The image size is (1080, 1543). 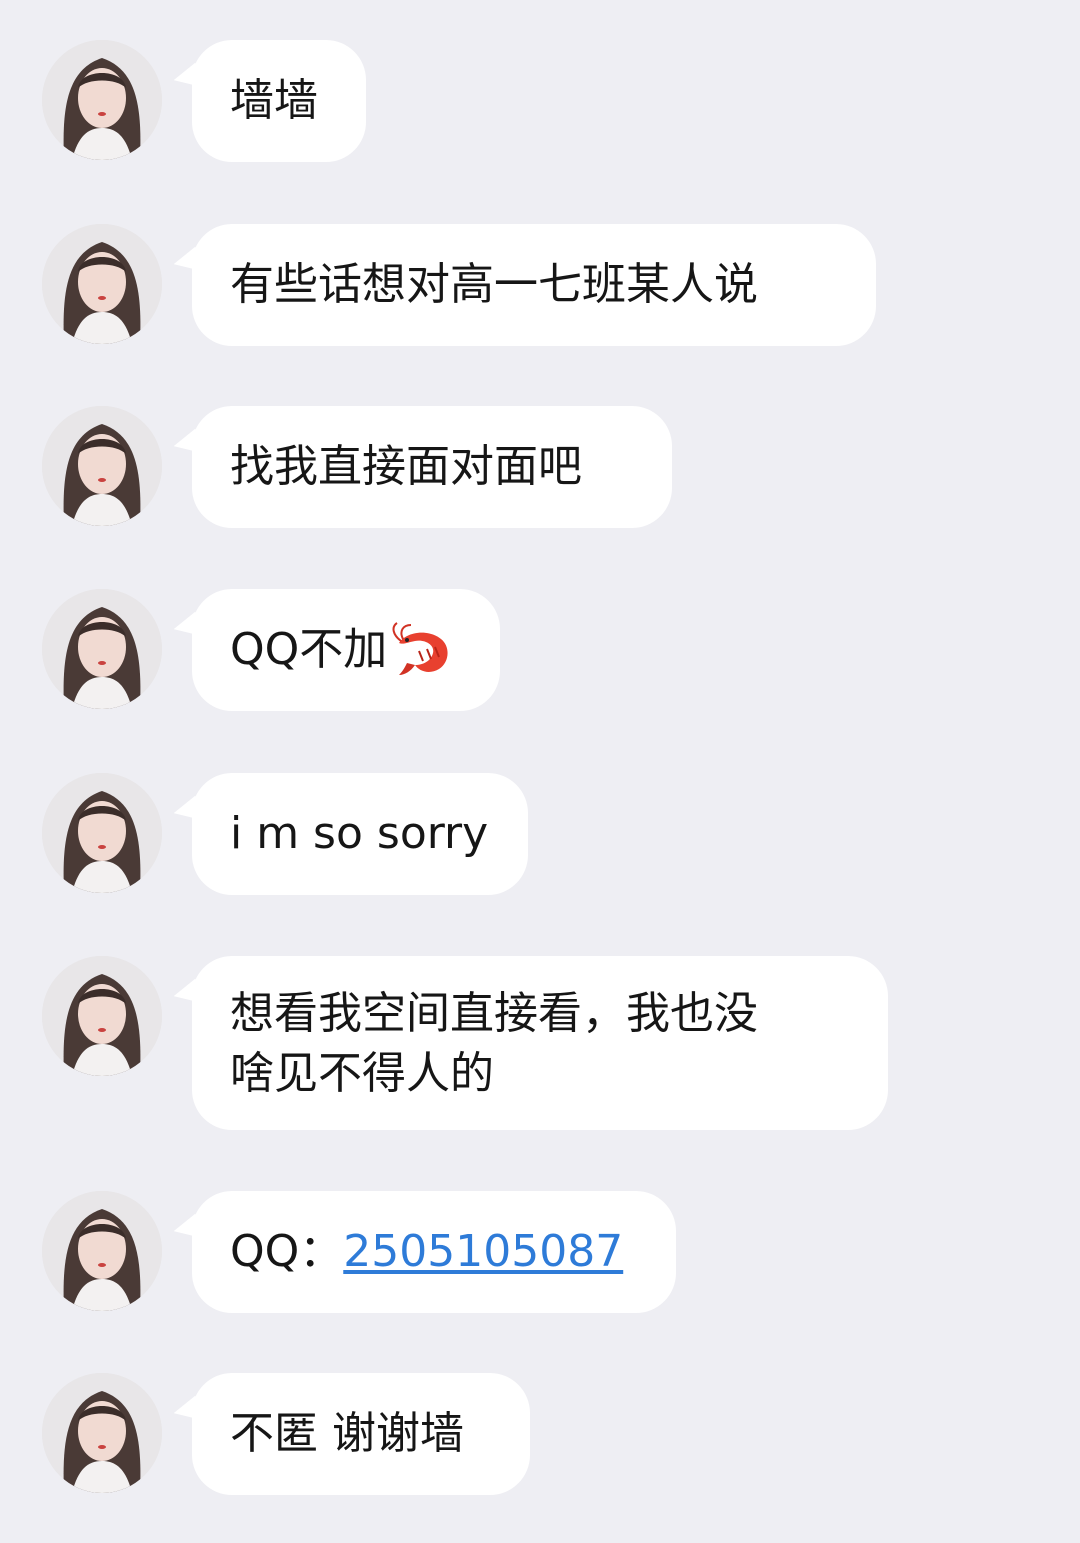 I want to click on message-bubble: QQ不加, so click(x=346, y=650).